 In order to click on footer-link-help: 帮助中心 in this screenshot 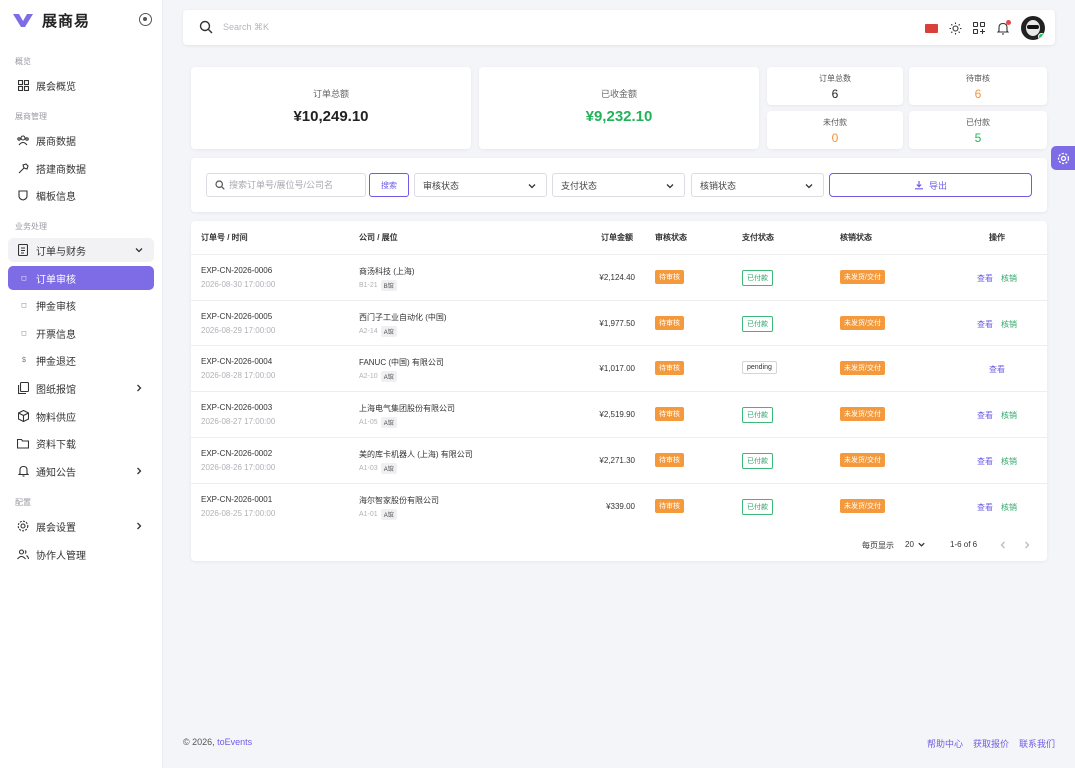, I will do `click(945, 743)`.